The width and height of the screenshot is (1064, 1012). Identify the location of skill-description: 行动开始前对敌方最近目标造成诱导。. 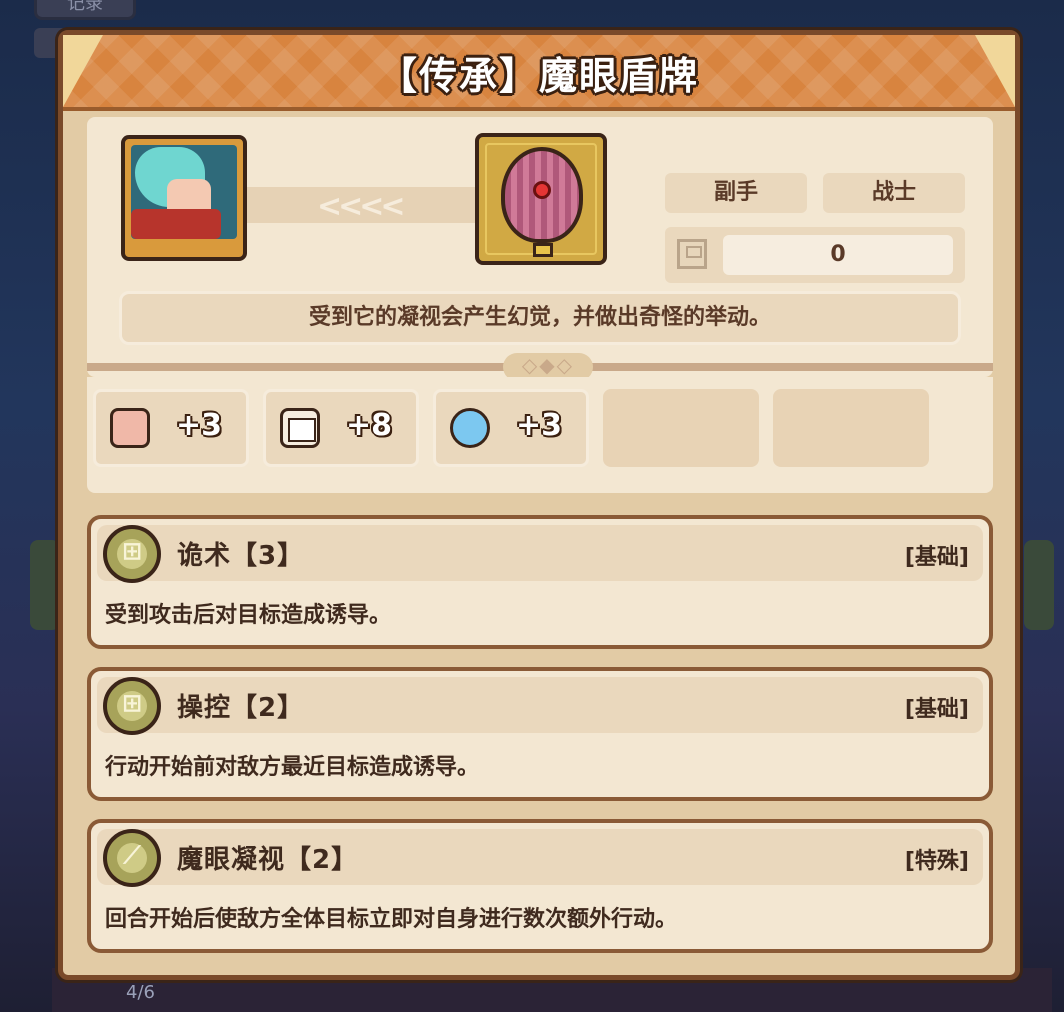
(292, 767).